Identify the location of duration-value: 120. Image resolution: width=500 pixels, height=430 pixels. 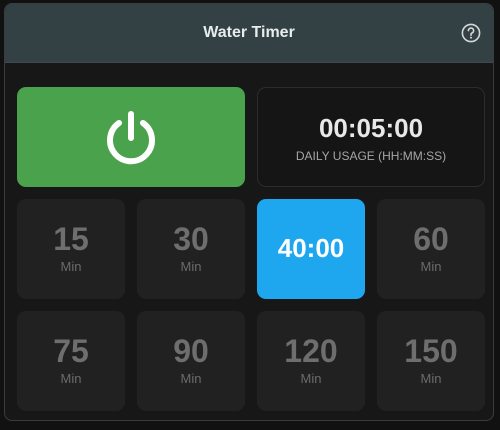
(311, 351).